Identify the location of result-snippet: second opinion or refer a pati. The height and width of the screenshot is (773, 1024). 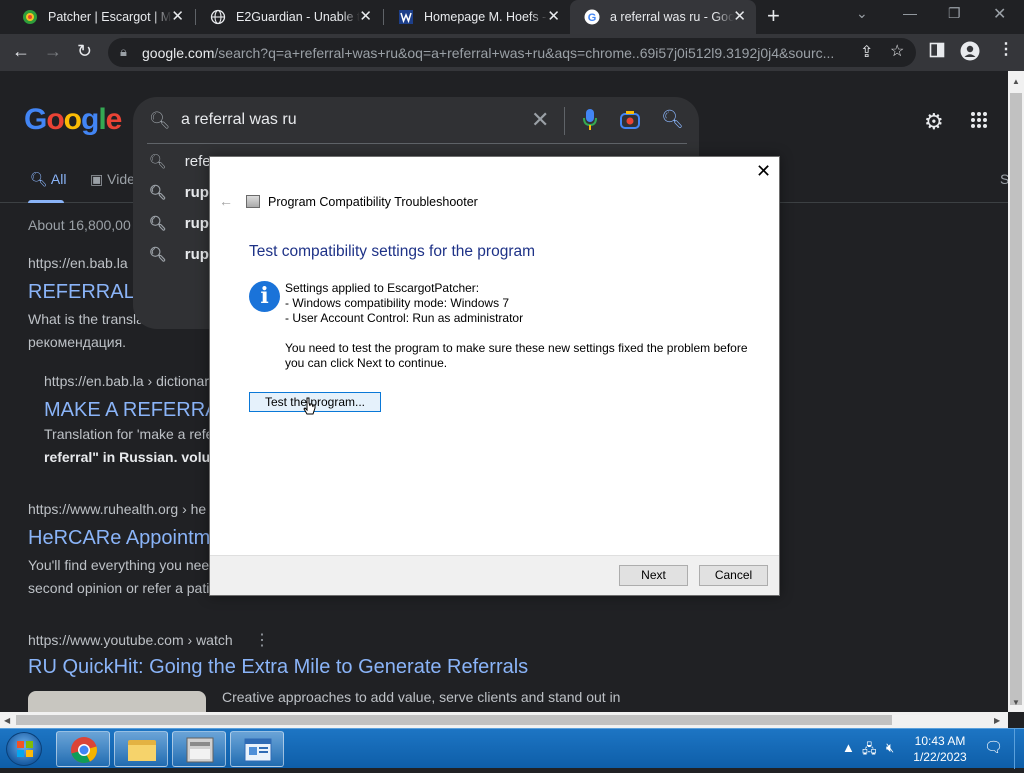
(119, 588).